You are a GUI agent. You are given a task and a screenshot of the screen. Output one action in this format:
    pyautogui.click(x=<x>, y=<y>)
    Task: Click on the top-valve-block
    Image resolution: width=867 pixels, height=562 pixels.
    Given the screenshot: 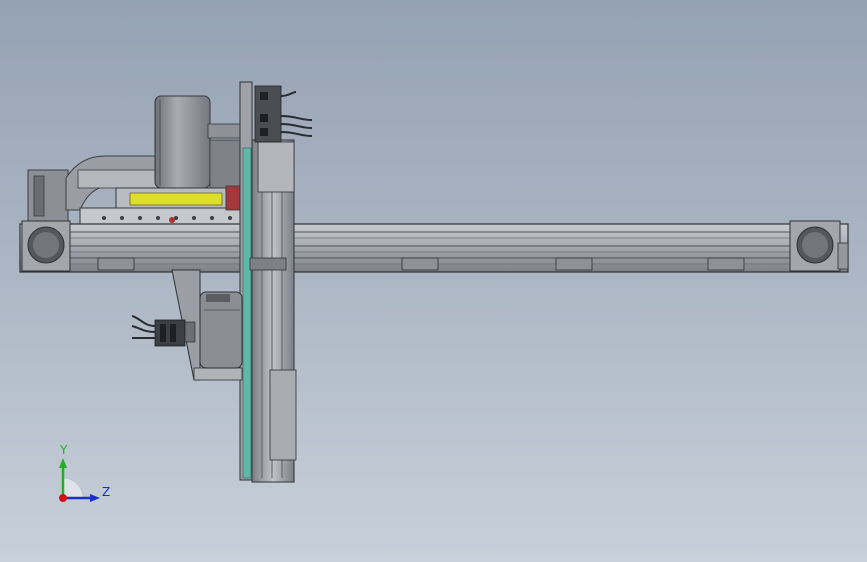 What is the action you would take?
    pyautogui.click(x=283, y=114)
    